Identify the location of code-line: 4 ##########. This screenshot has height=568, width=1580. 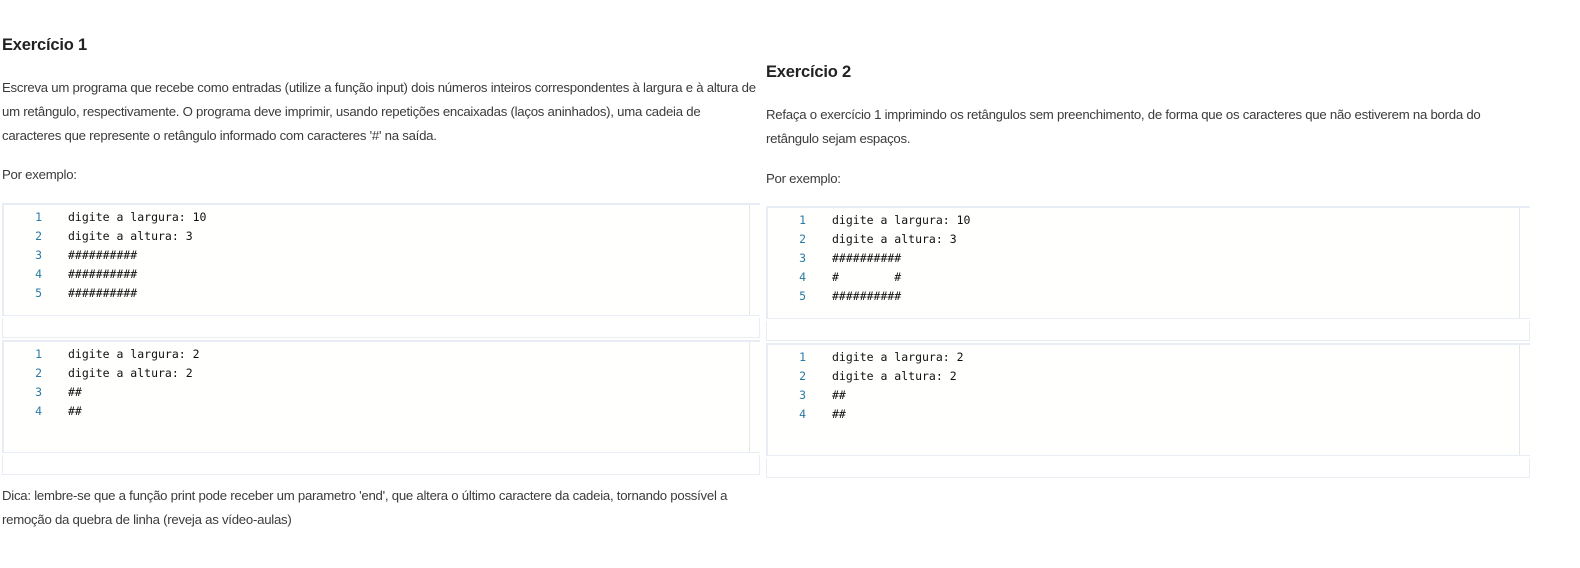
(382, 273).